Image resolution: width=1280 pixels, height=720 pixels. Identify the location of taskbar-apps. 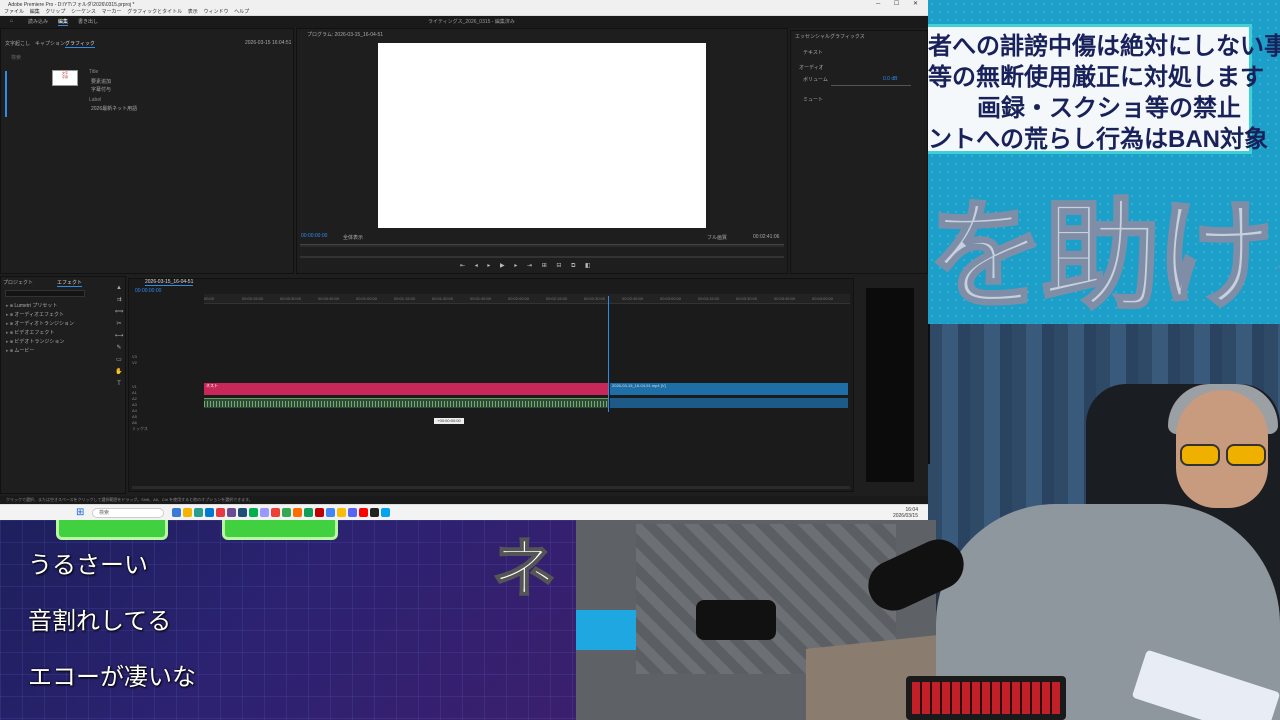
(281, 512).